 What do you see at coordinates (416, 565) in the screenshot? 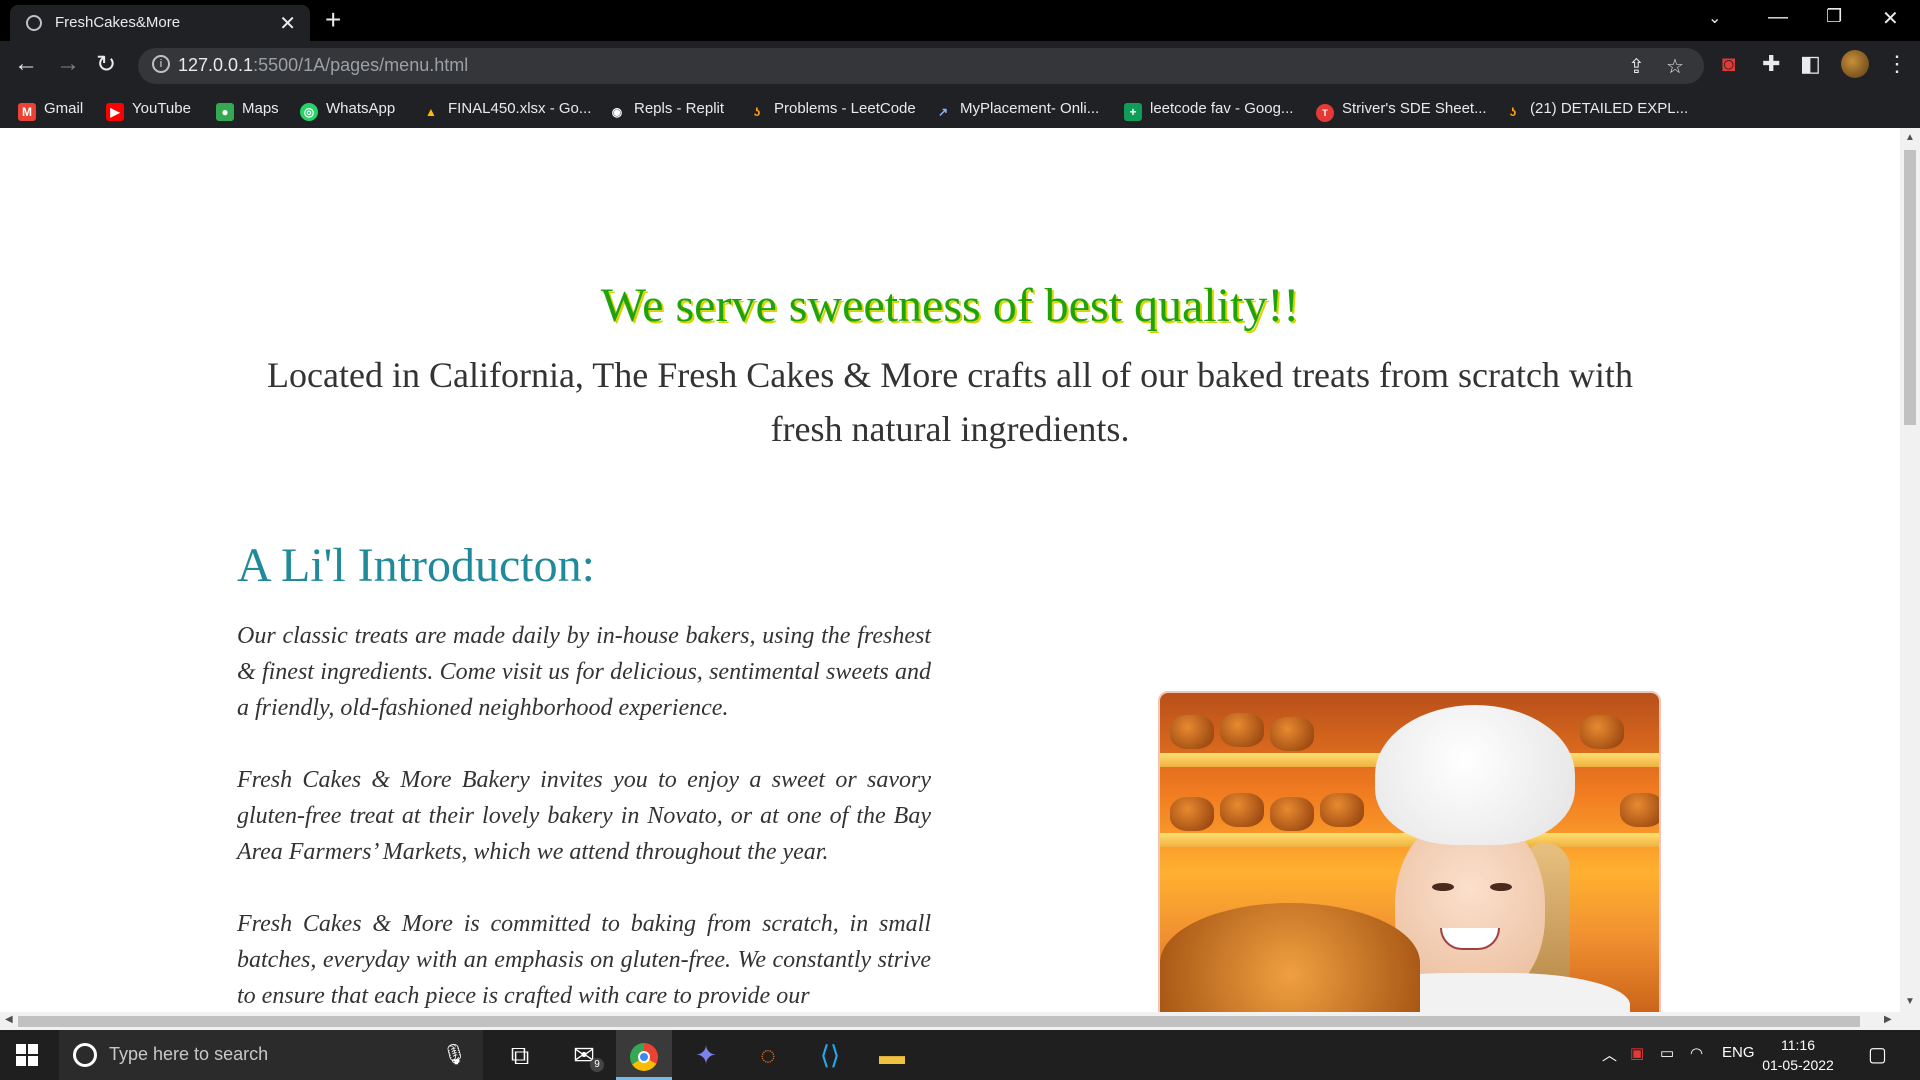
I see `intro-heading: A Li'l Introducton:` at bounding box center [416, 565].